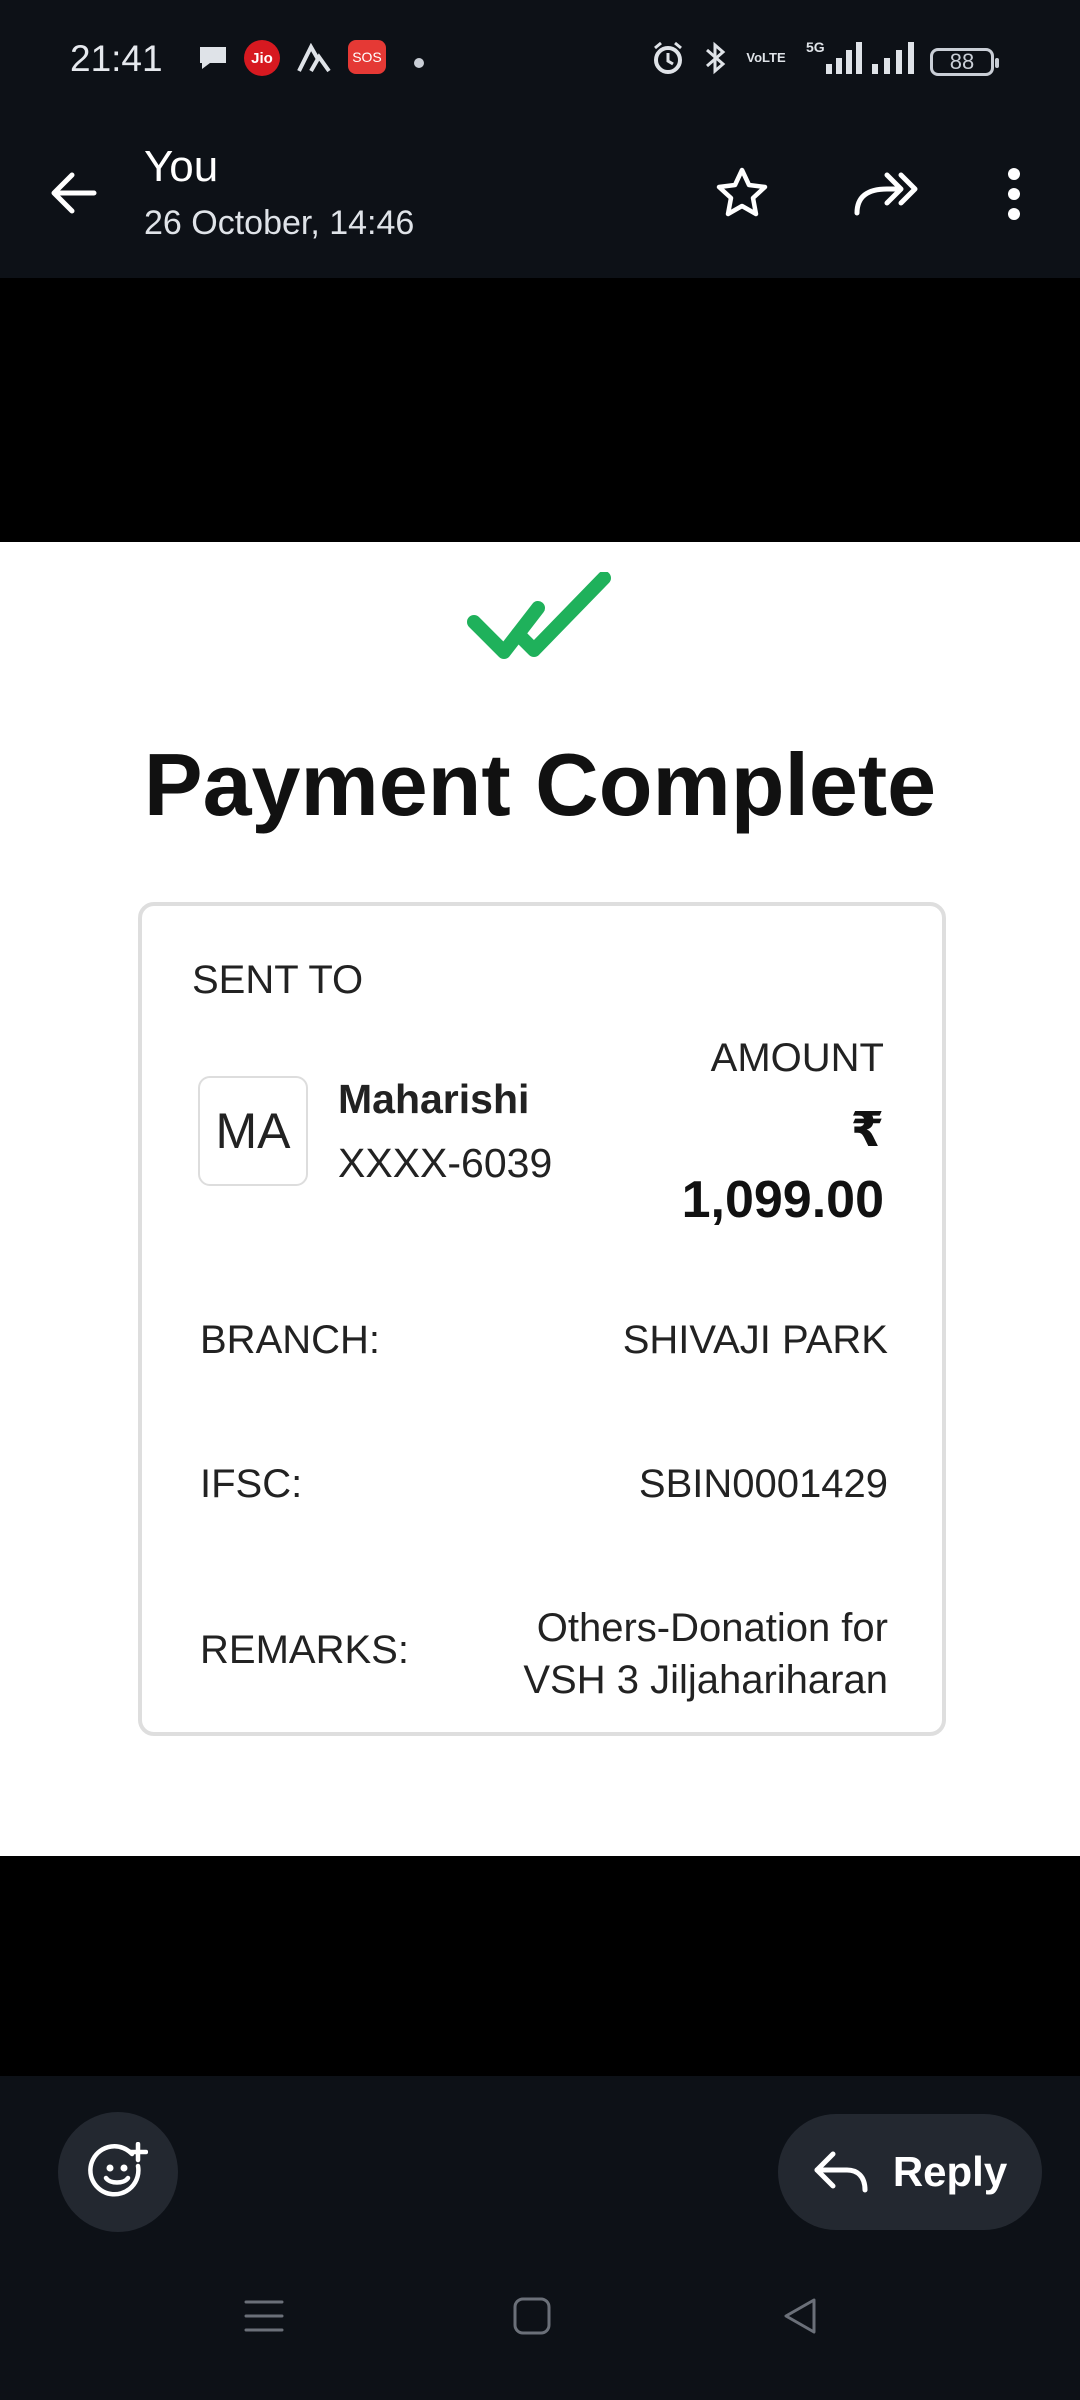 This screenshot has width=1080, height=2400. I want to click on more-vert-icon, so click(1014, 194).